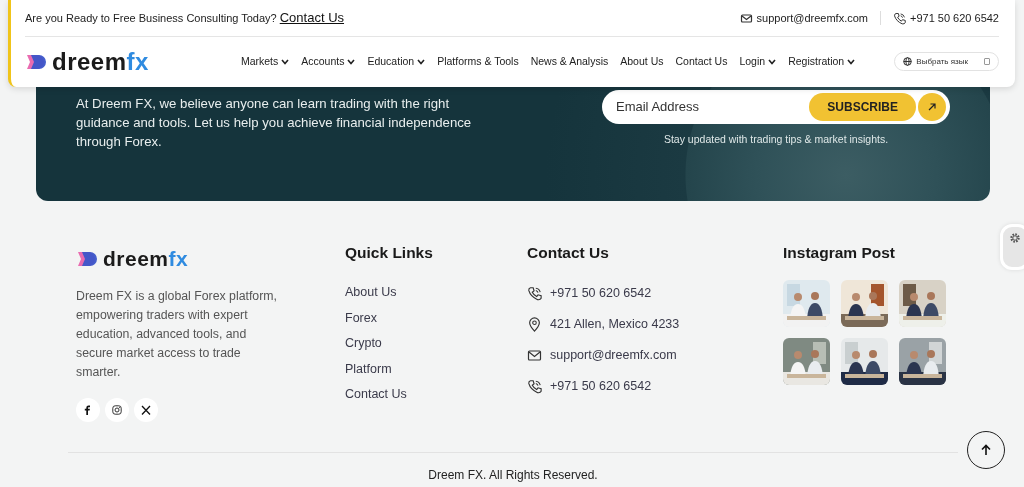  Describe the element at coordinates (478, 61) in the screenshot. I see `nav-item: Platforms & Tools` at that location.